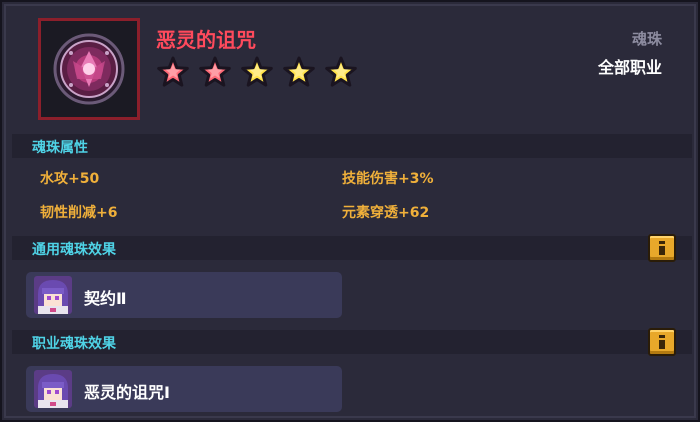 This screenshot has width=700, height=422. I want to click on class-effects-info-button, so click(662, 342).